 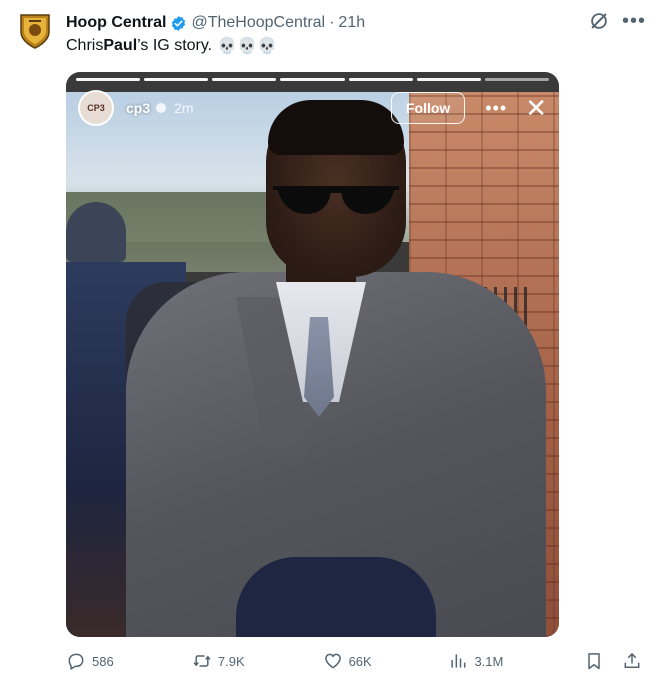 I want to click on tweet-text-highlight: Paul, so click(x=120, y=45).